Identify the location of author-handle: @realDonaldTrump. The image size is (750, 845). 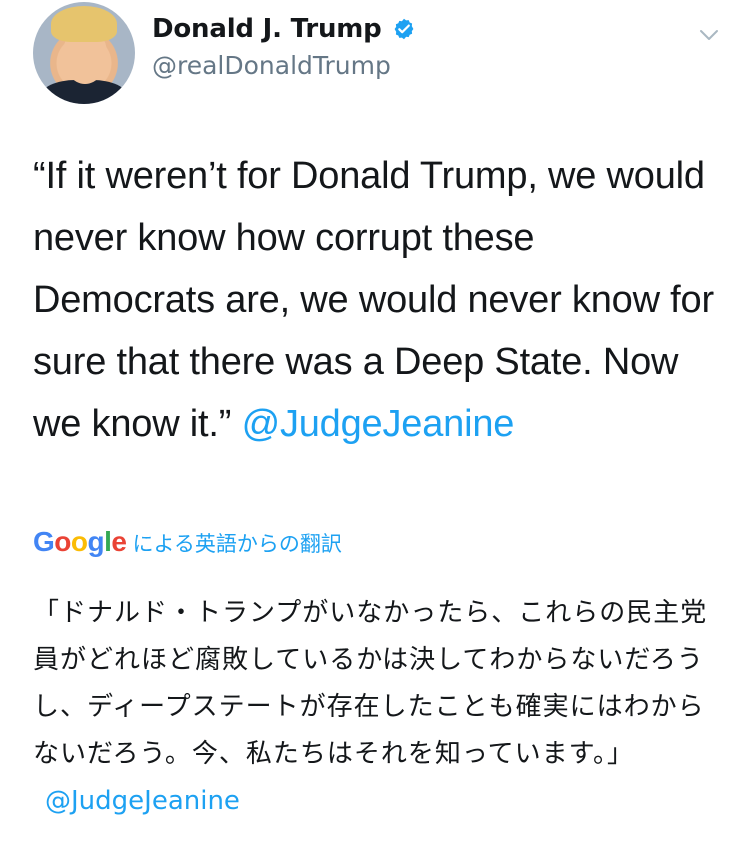
(271, 66).